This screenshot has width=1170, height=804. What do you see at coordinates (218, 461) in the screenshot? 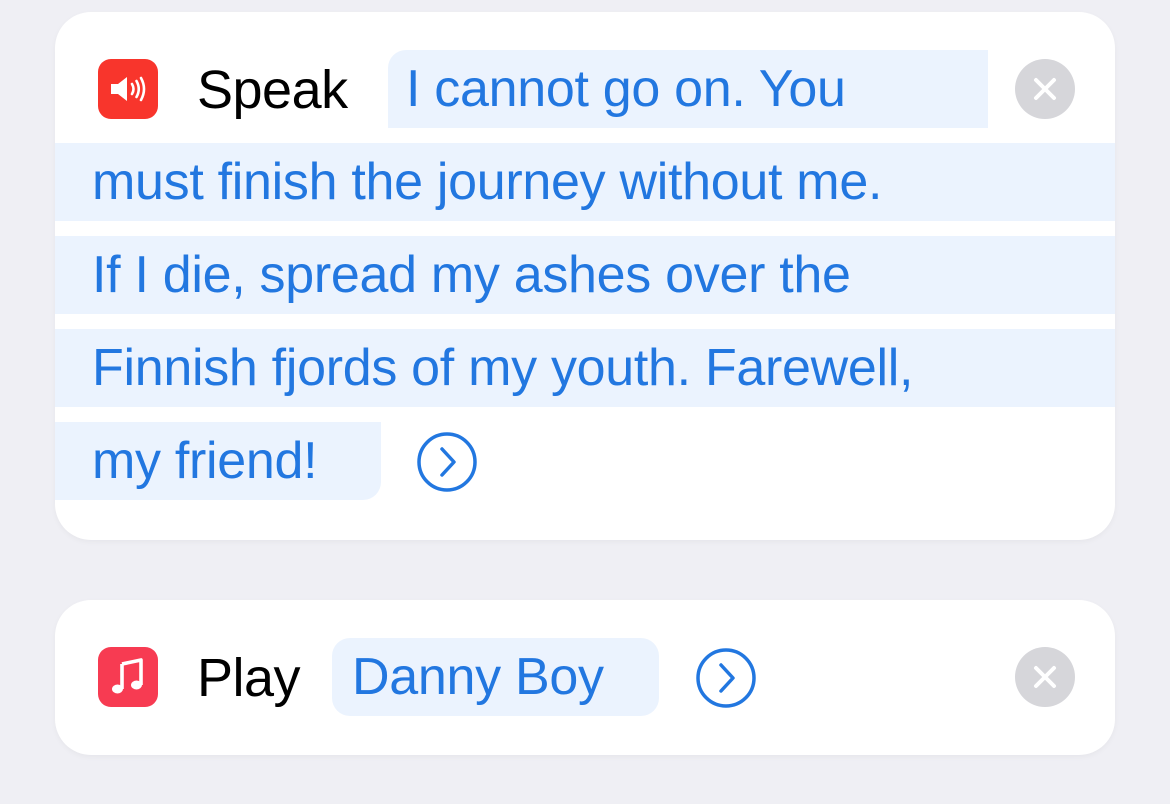
I see `speak-text-line-5: my friend!` at bounding box center [218, 461].